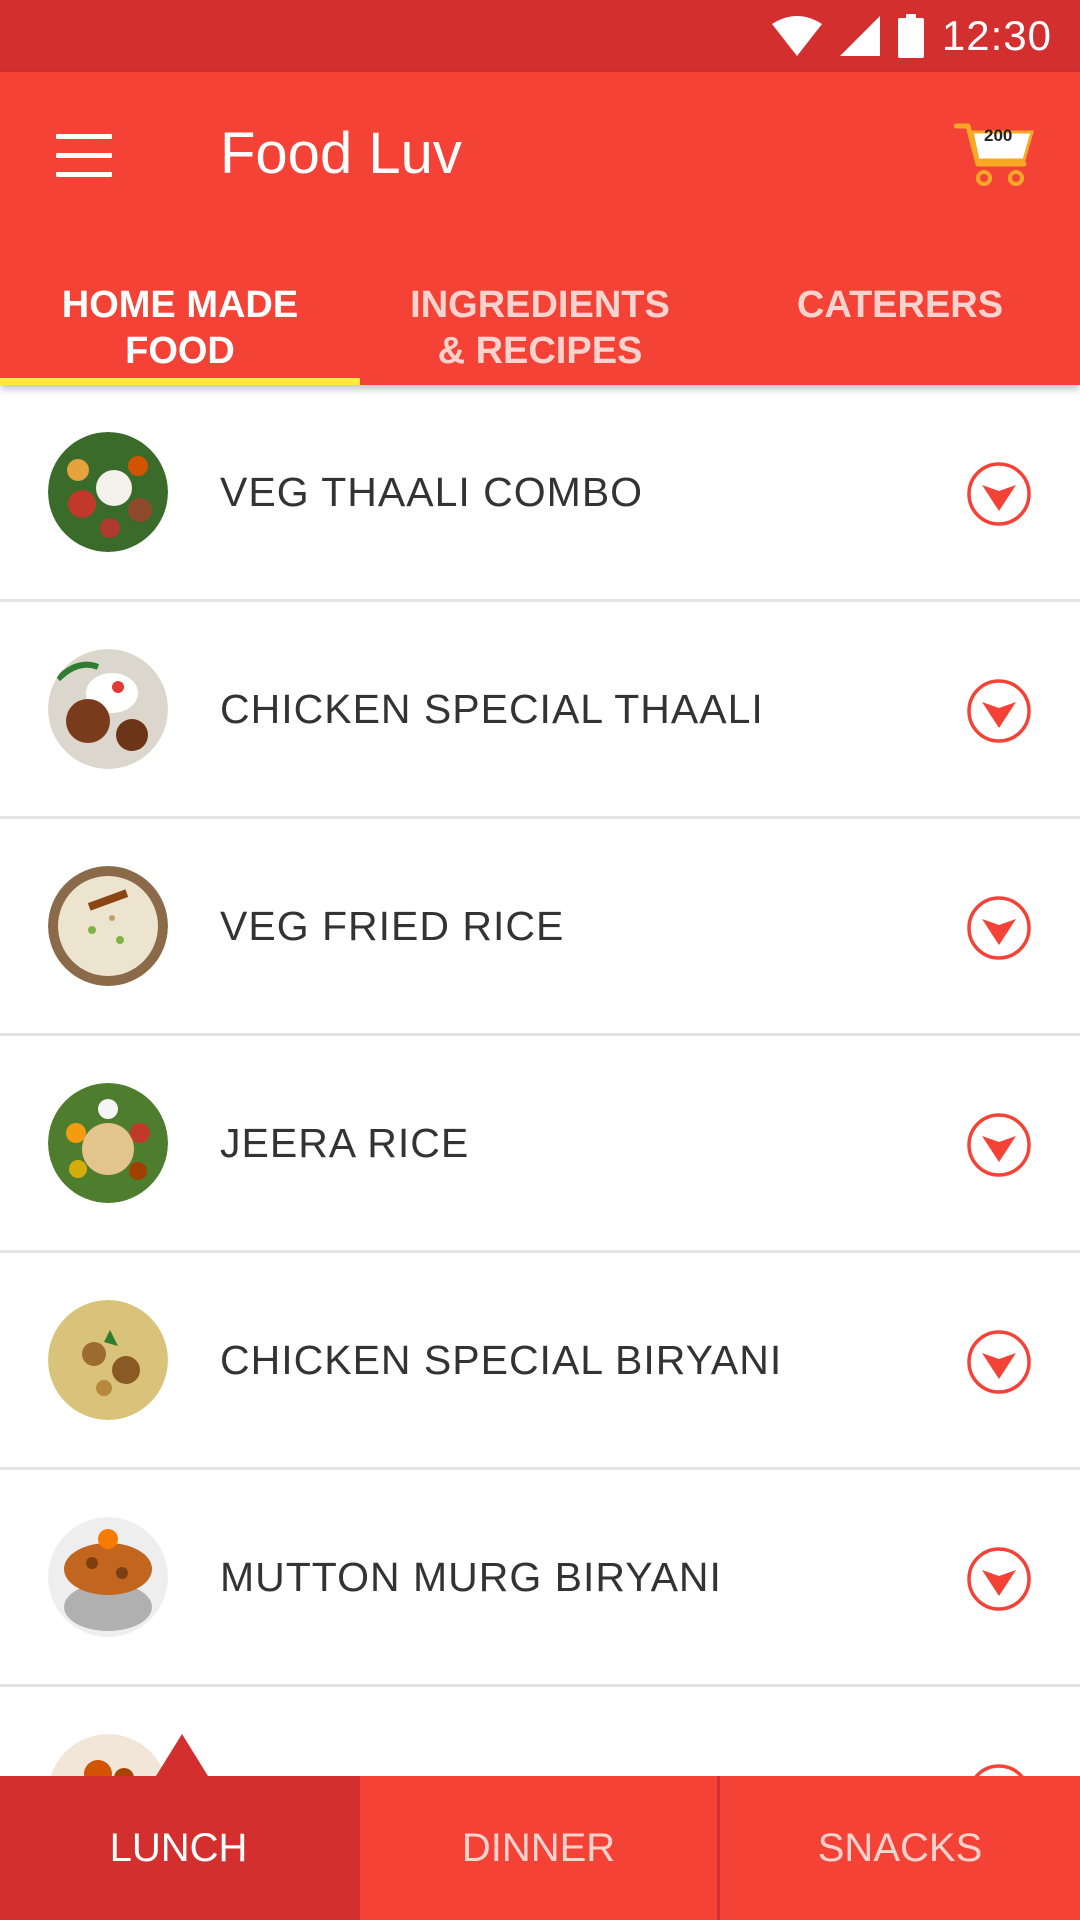  Describe the element at coordinates (471, 1577) in the screenshot. I see `food-name: MUTTON MURG BIRYANI` at that location.